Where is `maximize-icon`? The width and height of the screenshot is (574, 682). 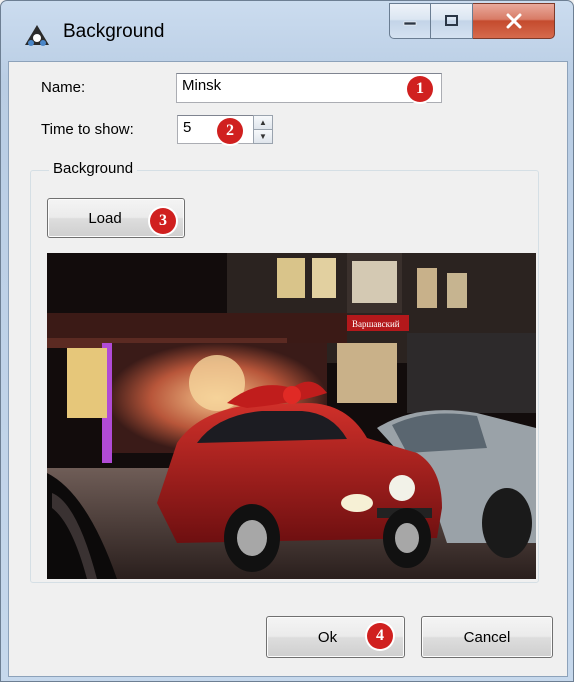 maximize-icon is located at coordinates (451, 20).